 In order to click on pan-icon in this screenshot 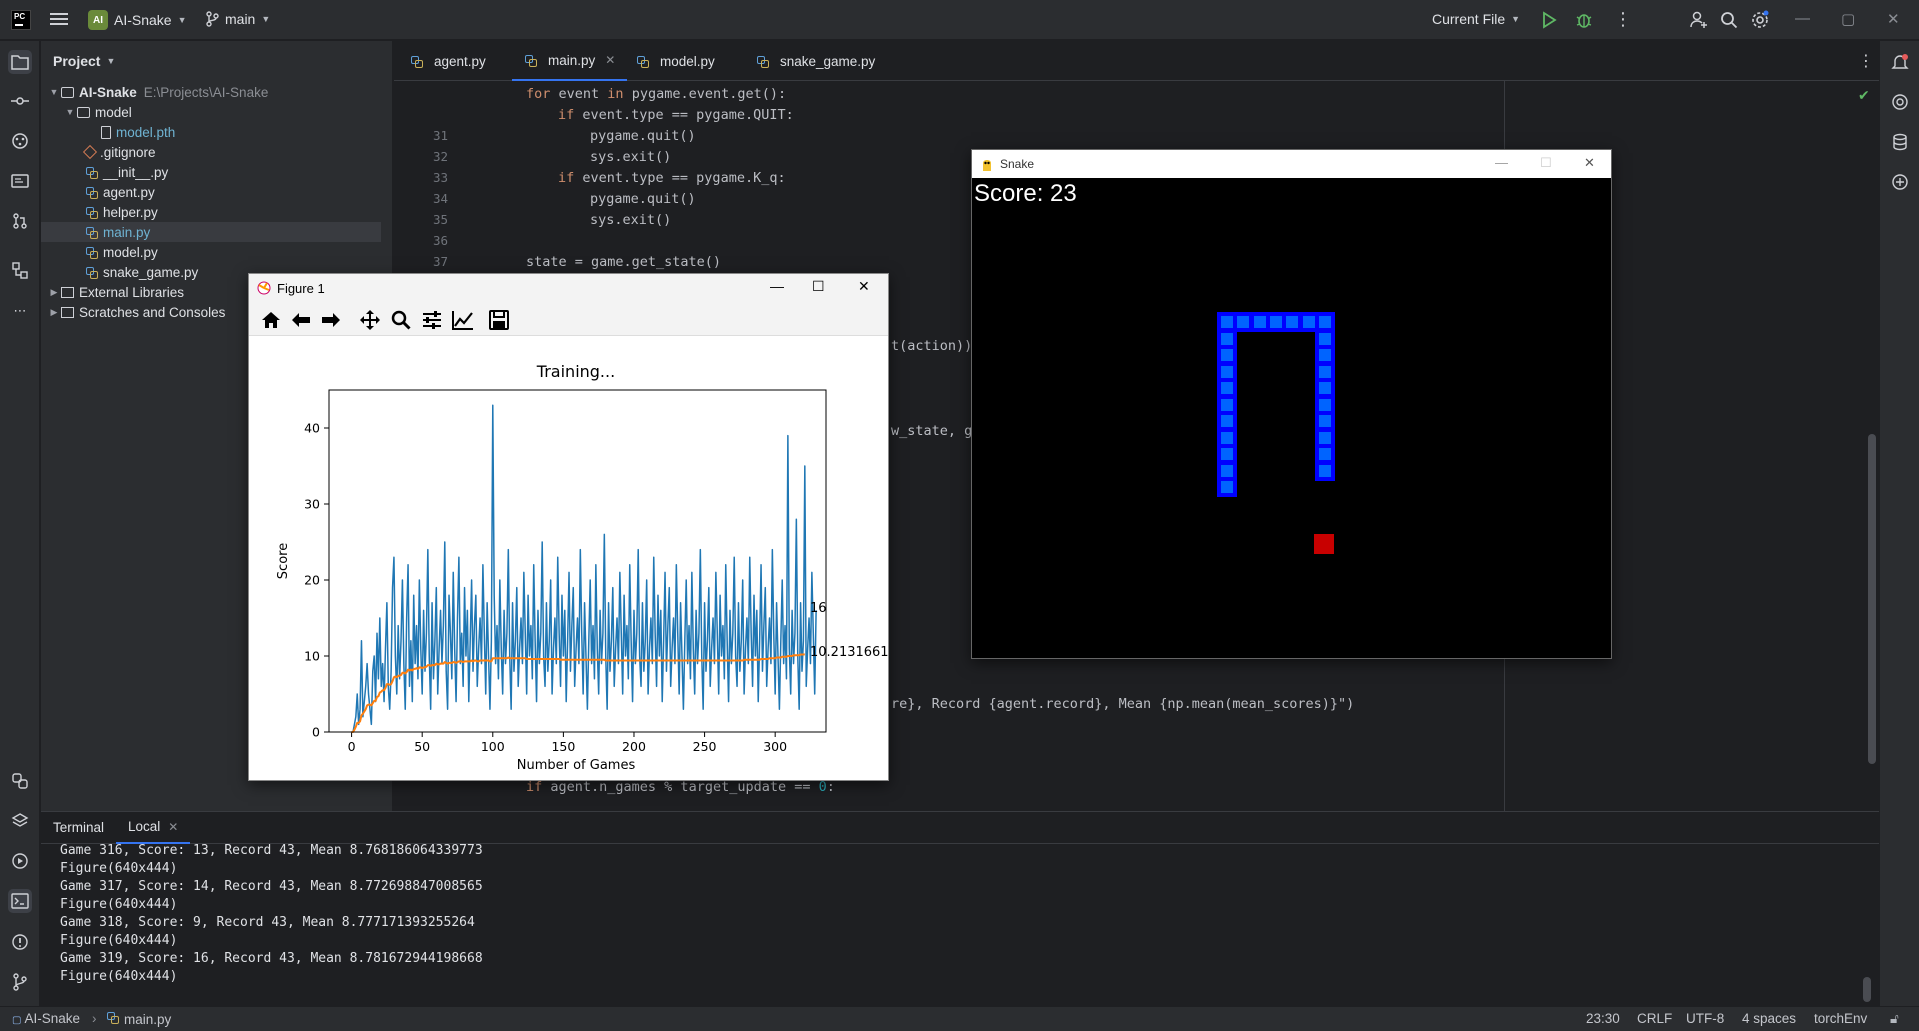, I will do `click(370, 320)`.